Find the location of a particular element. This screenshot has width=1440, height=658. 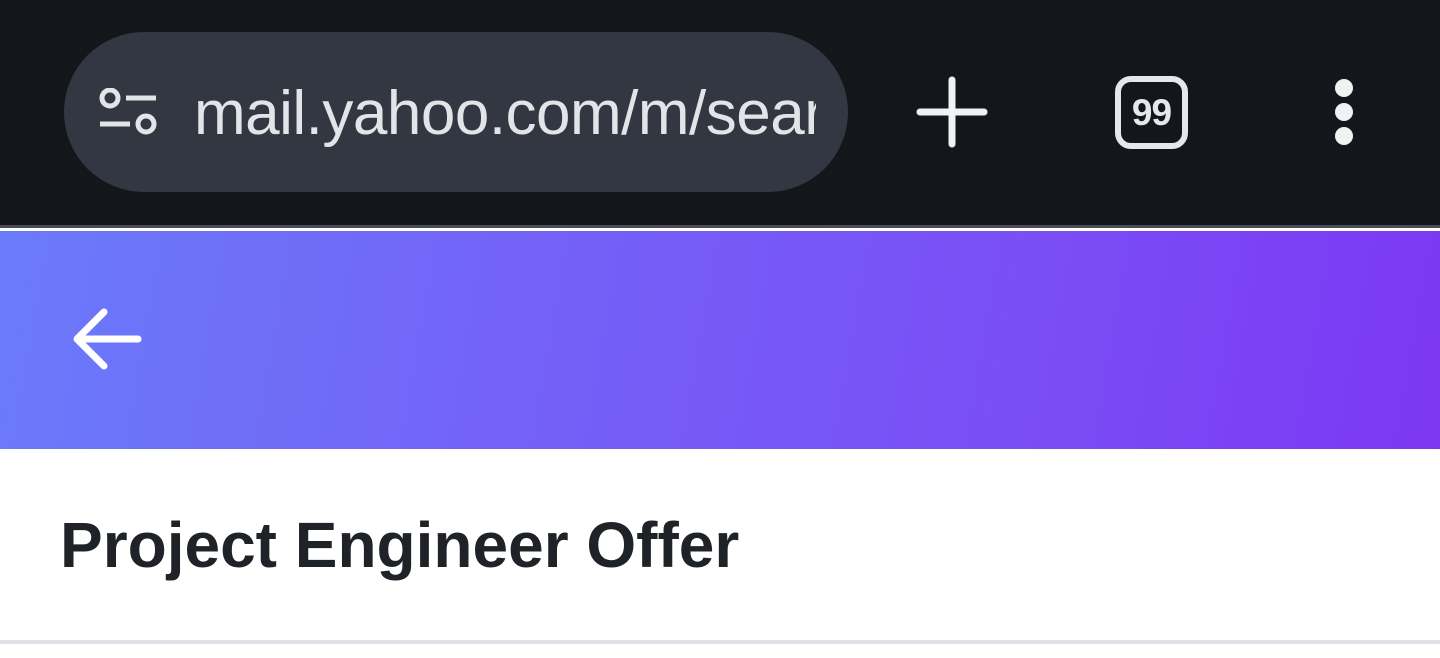

address-bar-url: mail.yahoo.com/m/search is located at coordinates (505, 114).